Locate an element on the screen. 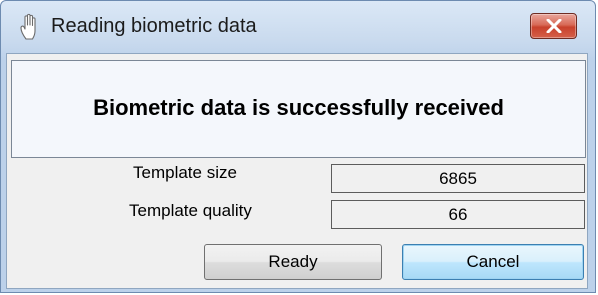  close-icon is located at coordinates (554, 26).